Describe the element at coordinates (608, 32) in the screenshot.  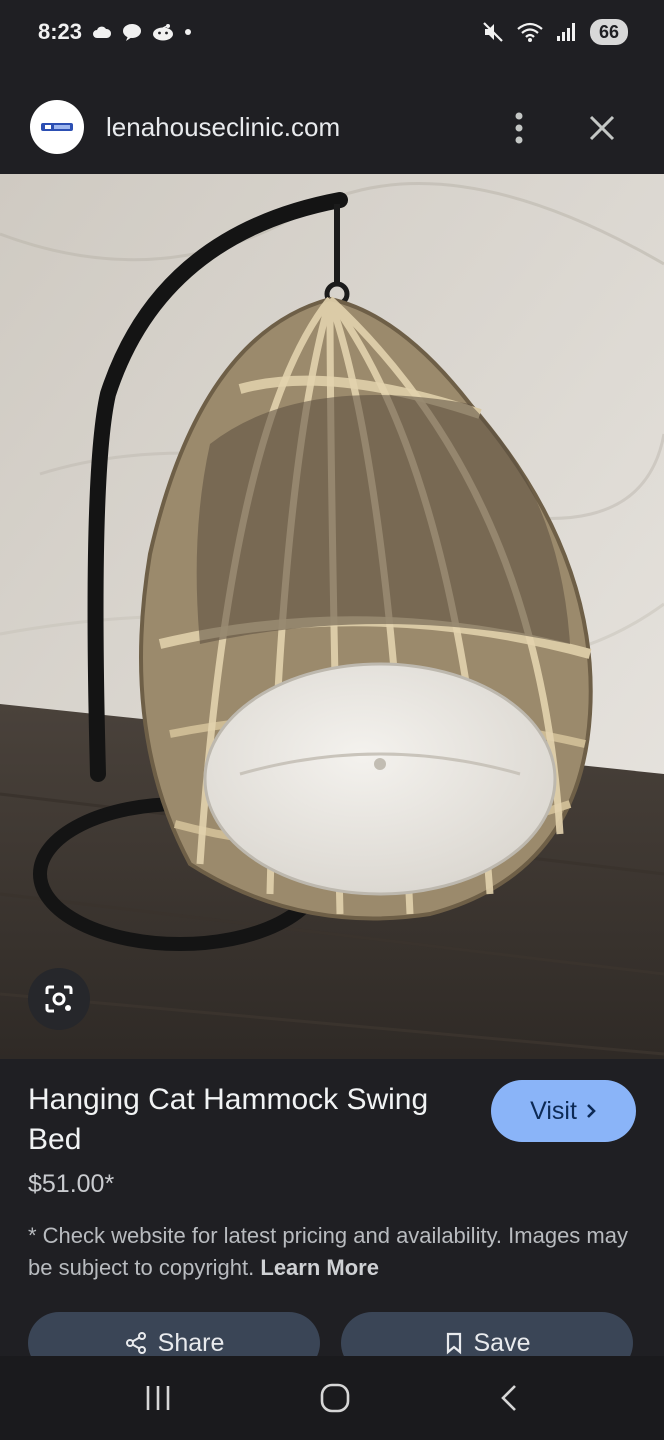
I see `battery-indicator: 66` at that location.